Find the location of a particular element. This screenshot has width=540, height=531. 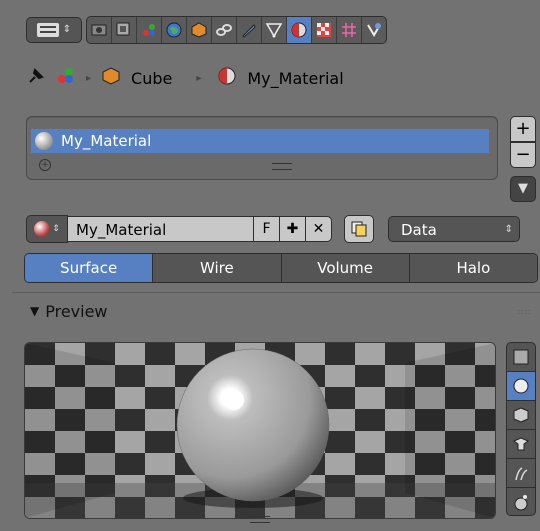

tab-volume: Volume is located at coordinates (345, 268).